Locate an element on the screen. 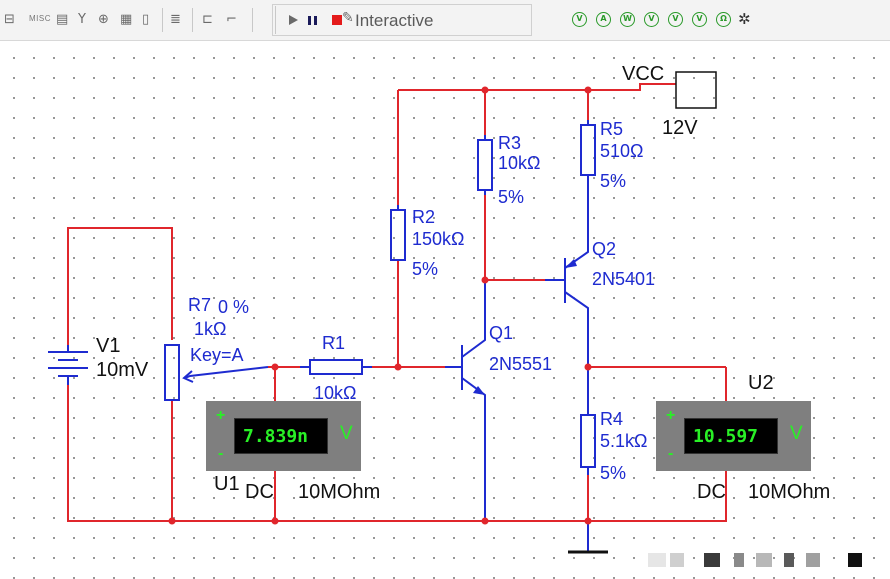 The image size is (890, 579). r4-ref: R4 is located at coordinates (612, 419).